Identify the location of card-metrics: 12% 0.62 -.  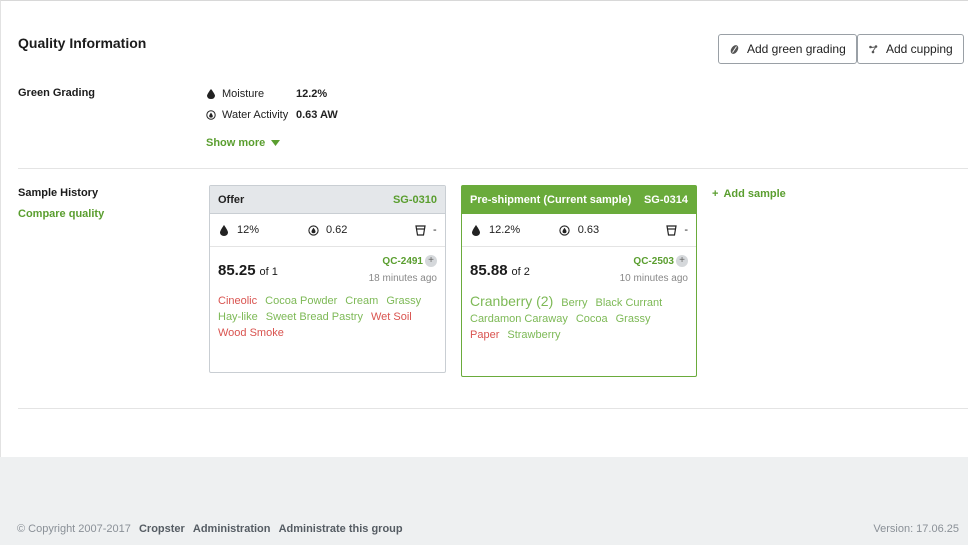
(327, 230).